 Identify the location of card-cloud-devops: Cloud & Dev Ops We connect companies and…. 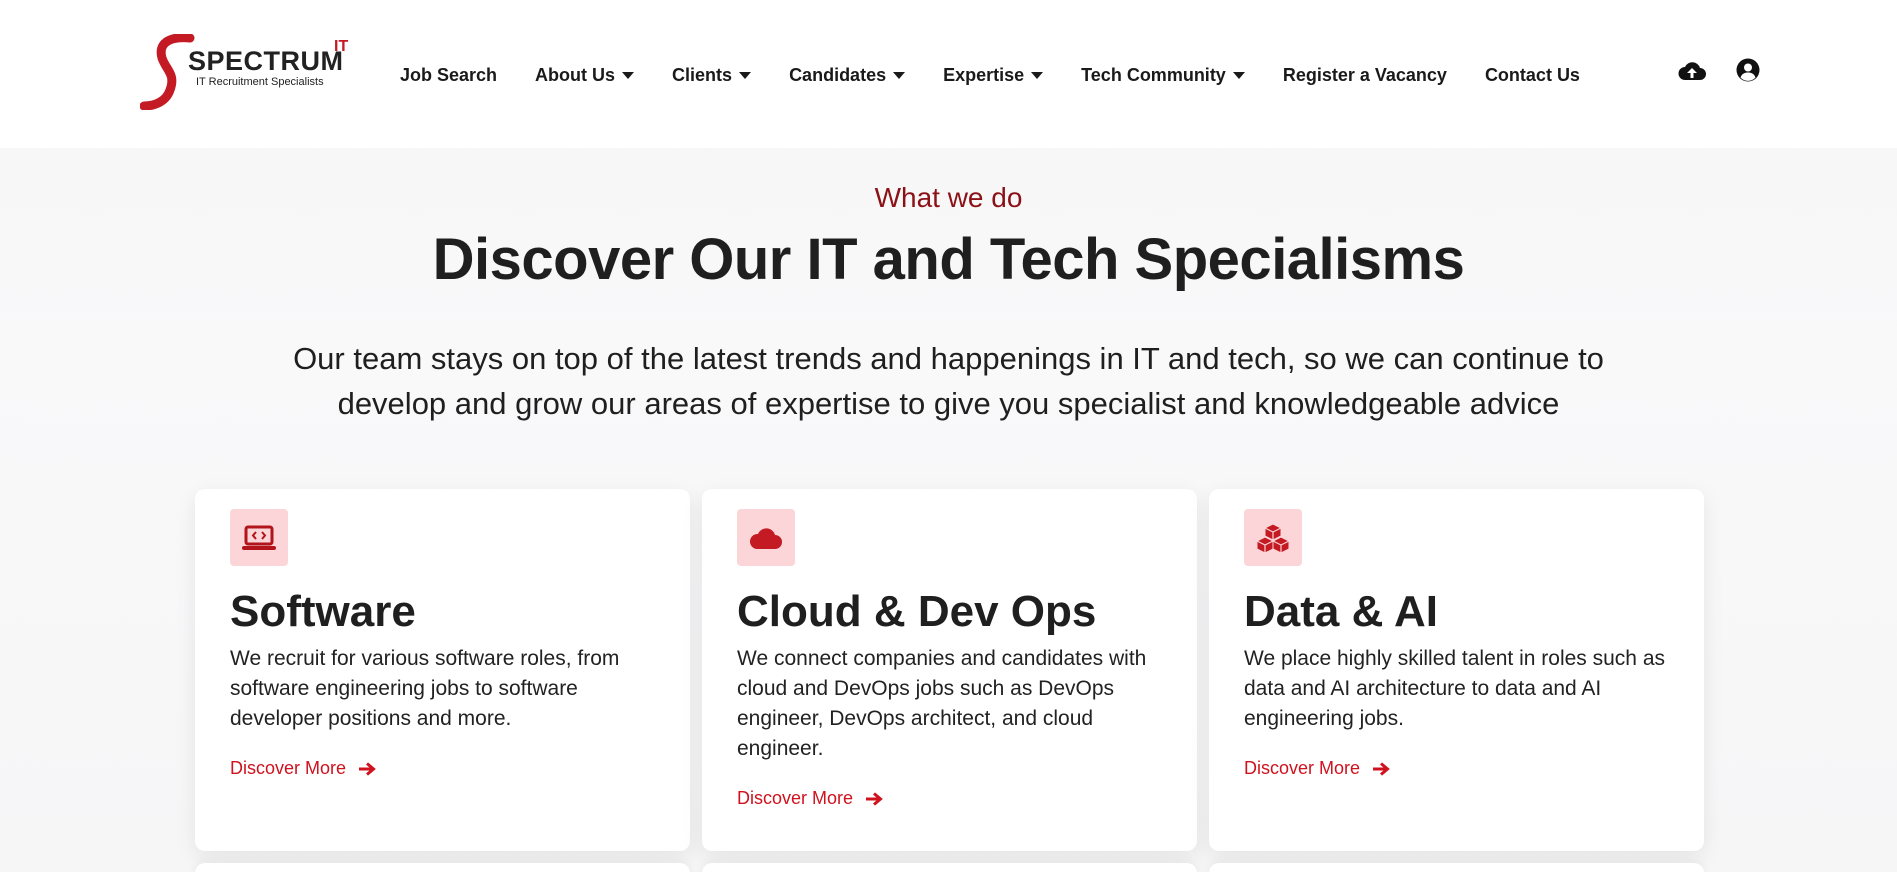
(949, 670).